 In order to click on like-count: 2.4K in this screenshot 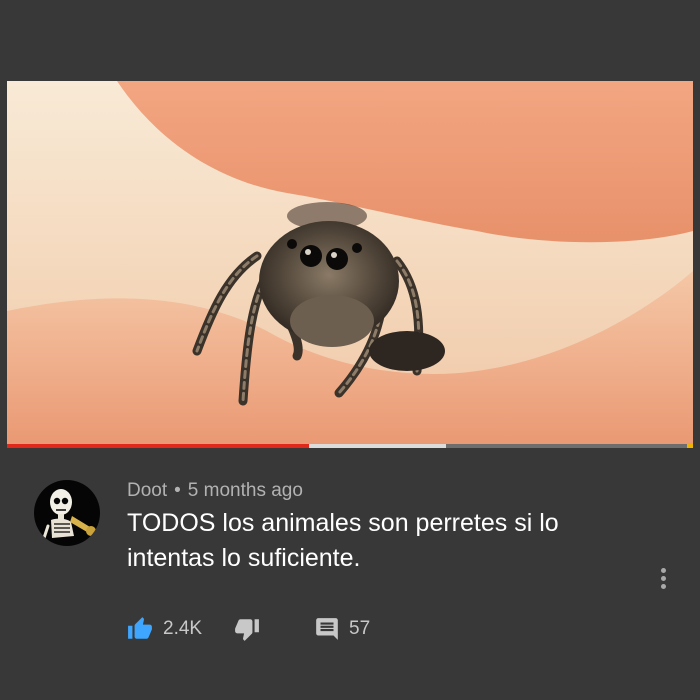, I will do `click(183, 628)`.